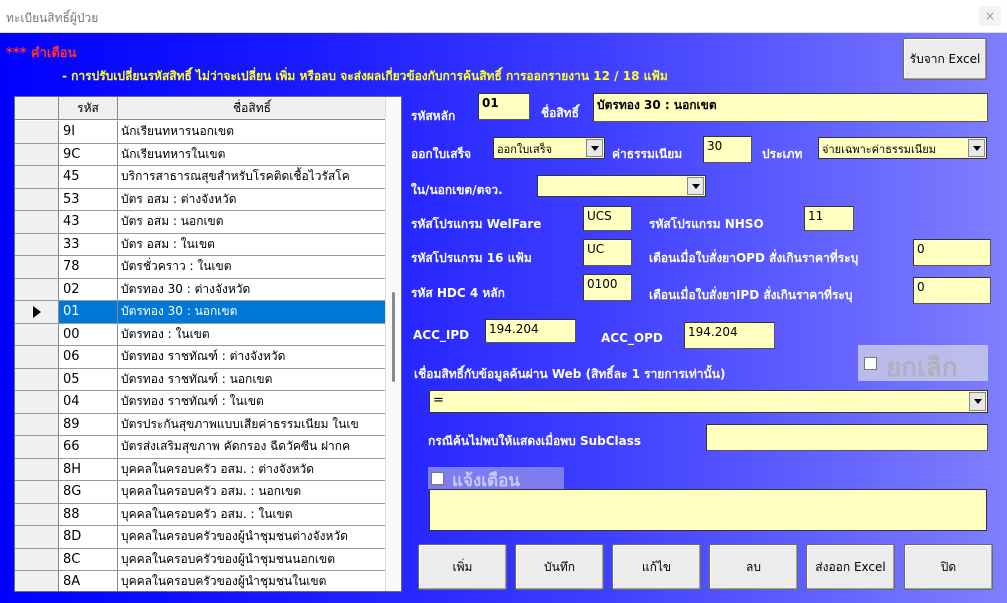  What do you see at coordinates (870, 363) in the screenshot?
I see `cancel-checkbox` at bounding box center [870, 363].